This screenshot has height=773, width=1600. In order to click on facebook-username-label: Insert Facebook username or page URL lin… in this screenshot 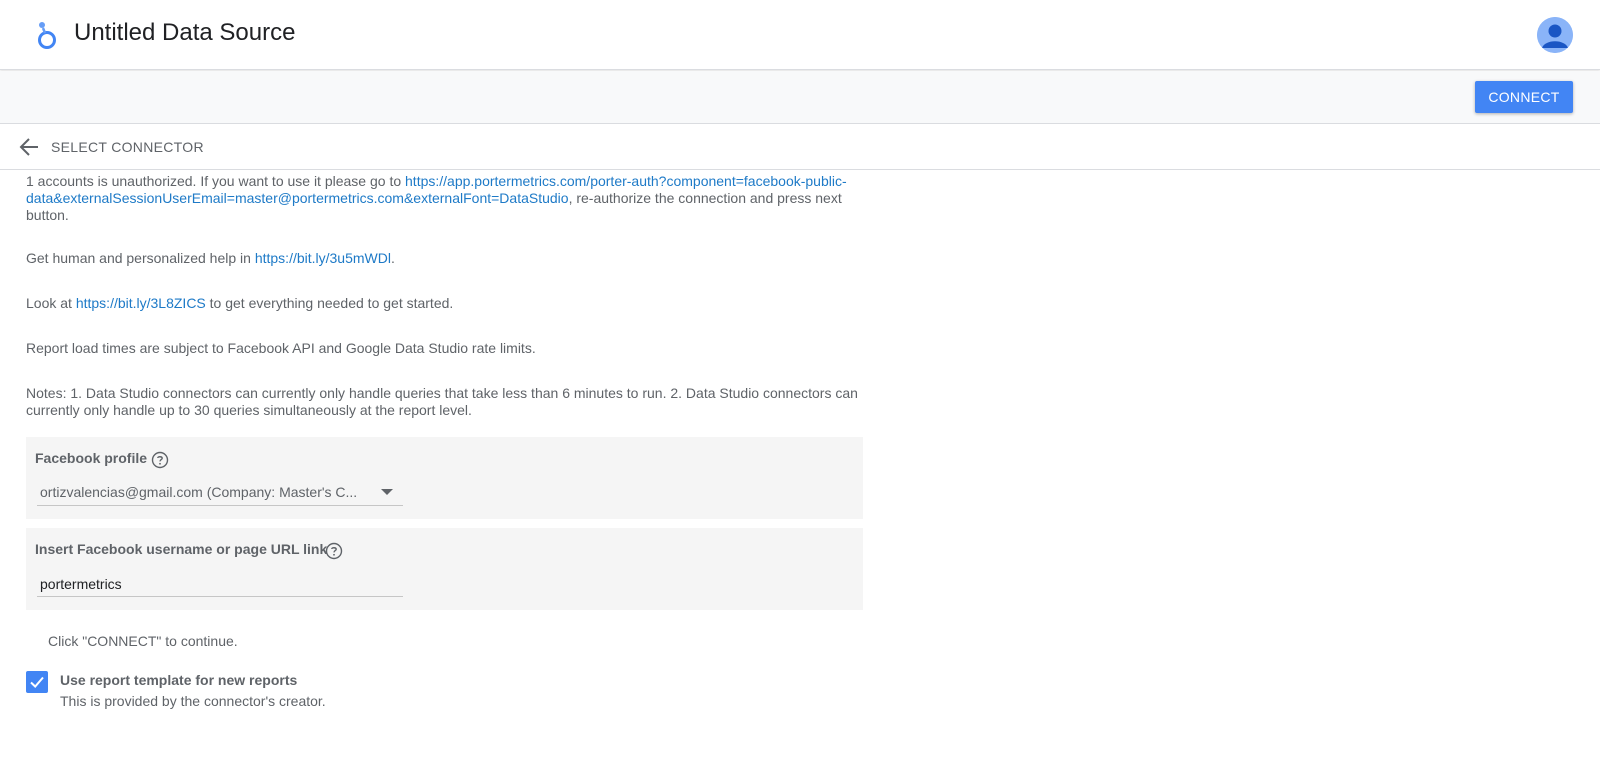, I will do `click(181, 549)`.